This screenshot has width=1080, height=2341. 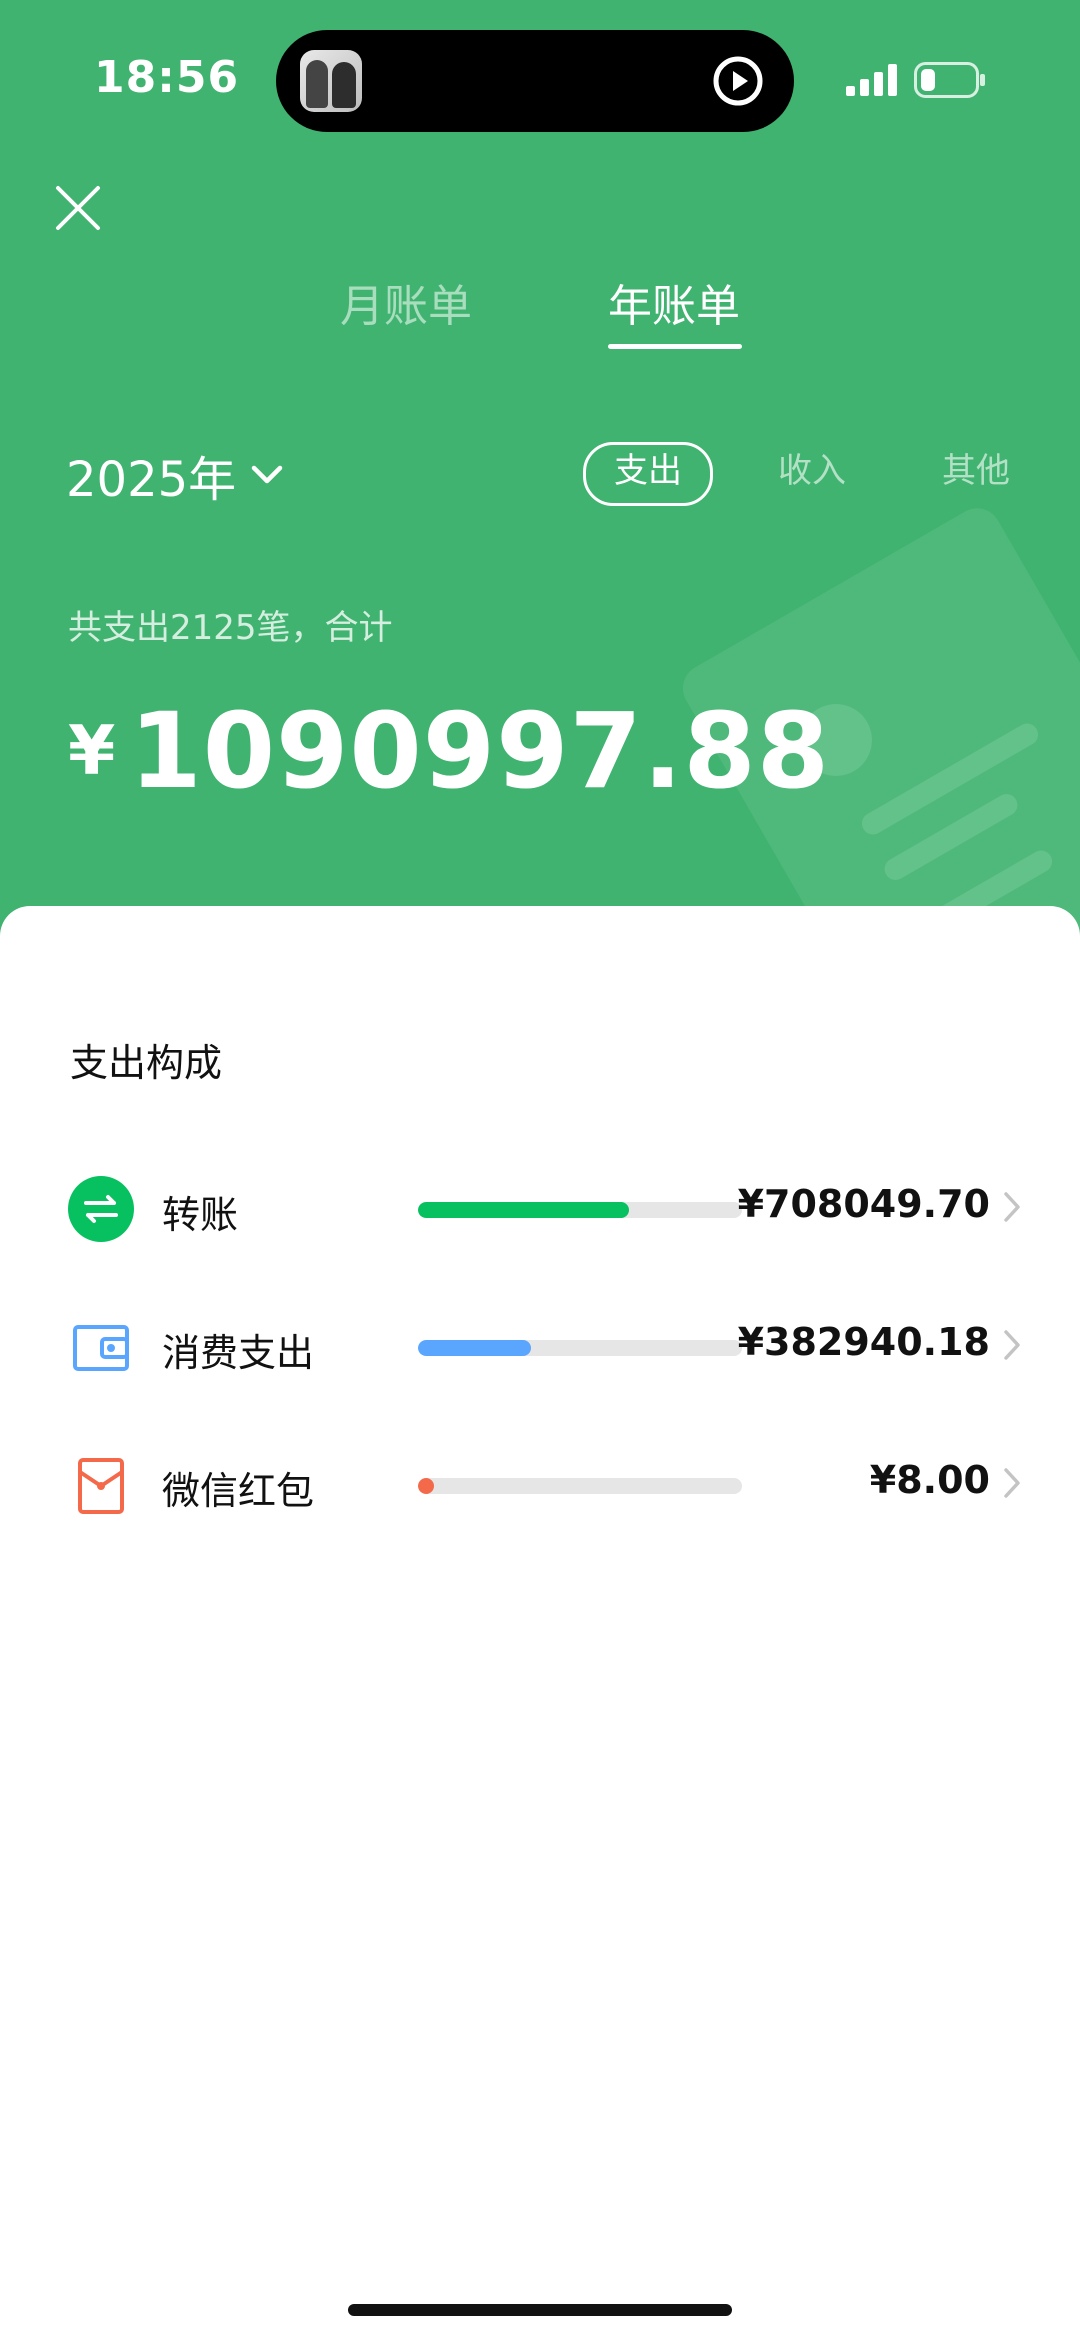 I want to click on close-icon, so click(x=78, y=208).